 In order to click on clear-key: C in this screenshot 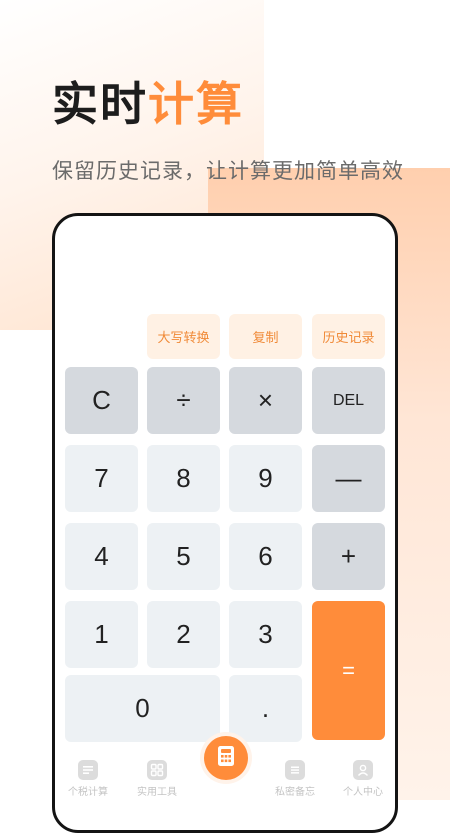, I will do `click(101, 400)`.